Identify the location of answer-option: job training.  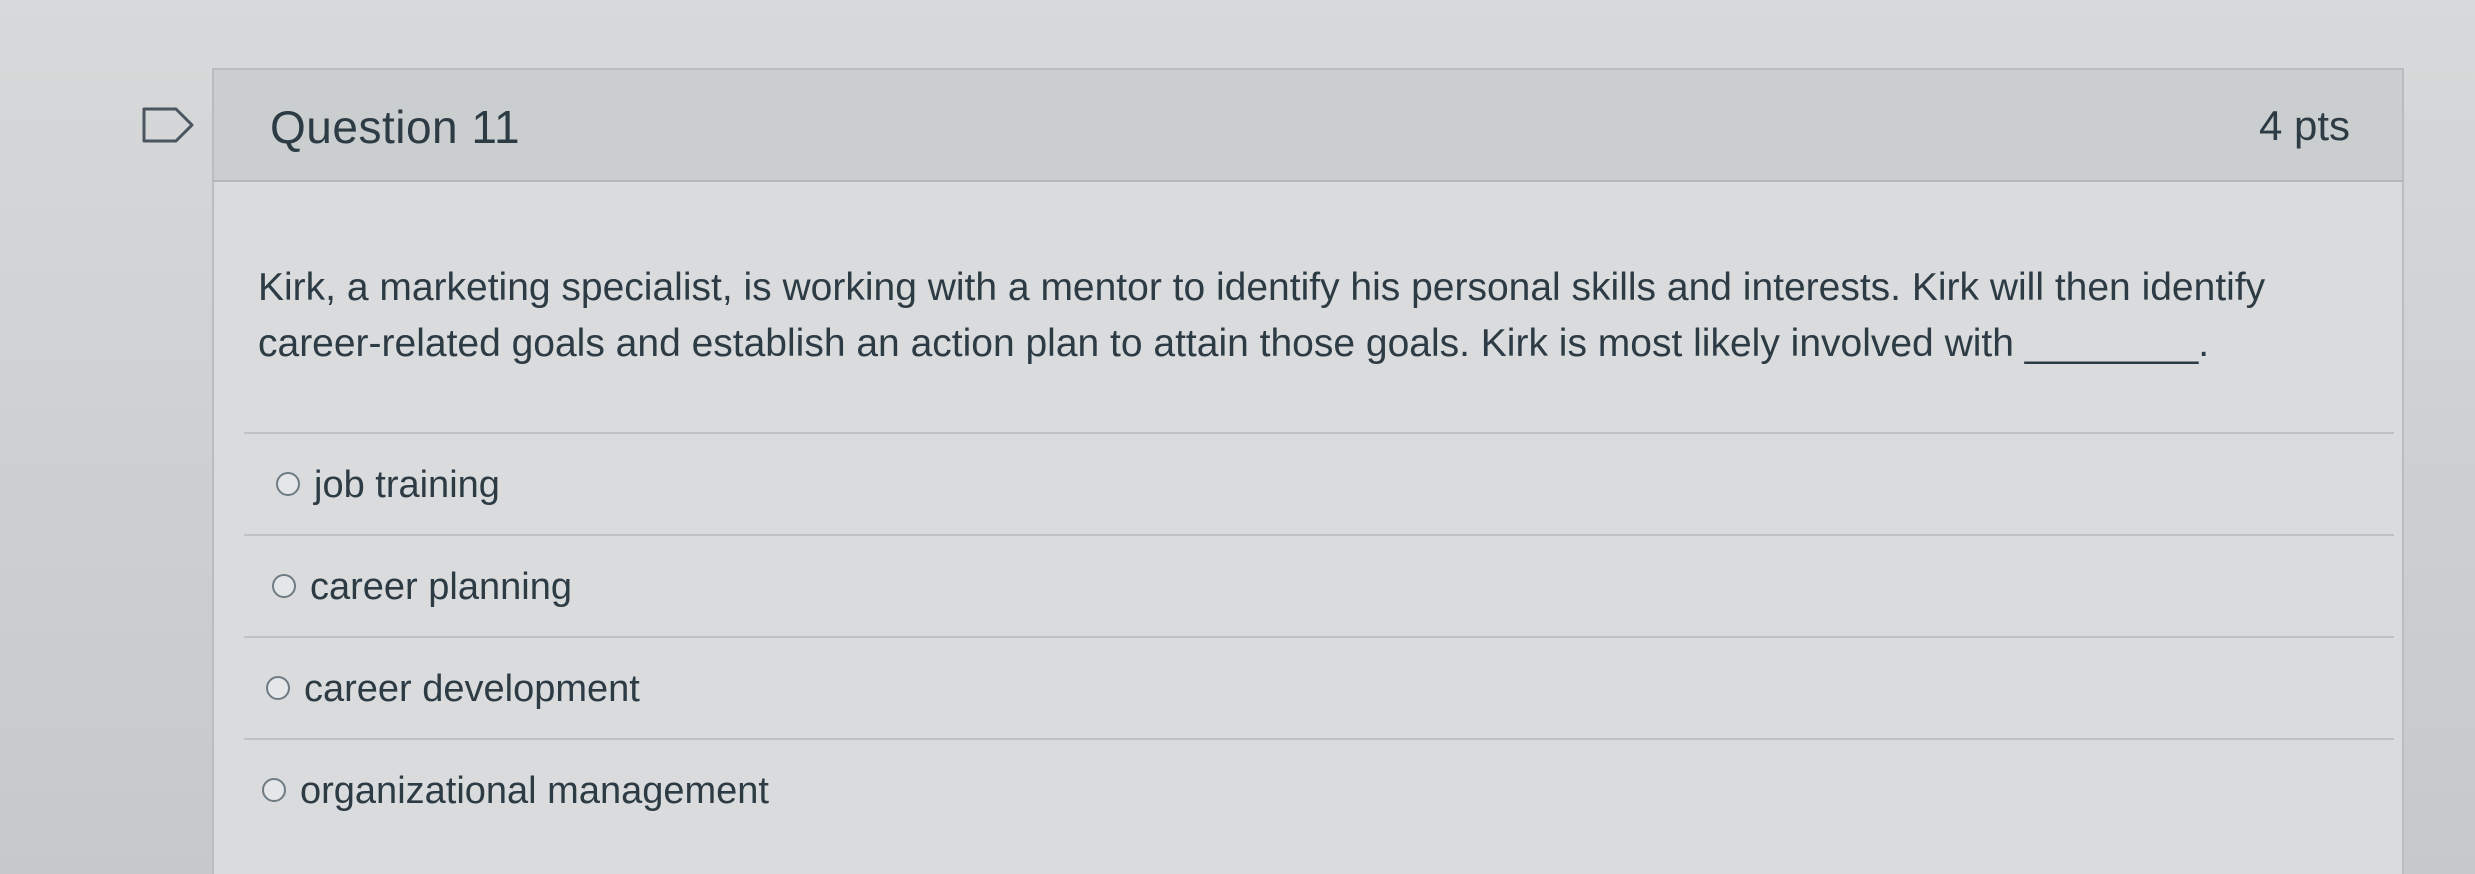
(1319, 483).